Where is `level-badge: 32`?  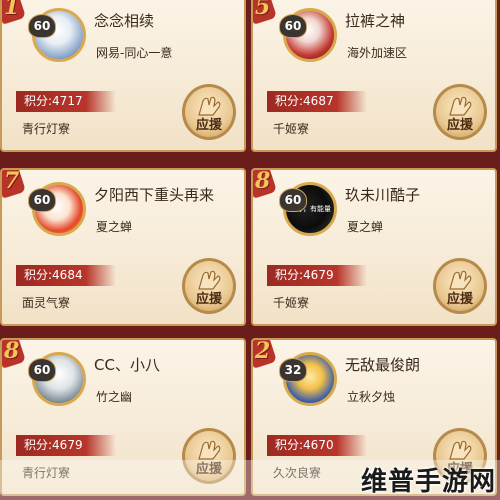
level-badge: 32 is located at coordinates (293, 370).